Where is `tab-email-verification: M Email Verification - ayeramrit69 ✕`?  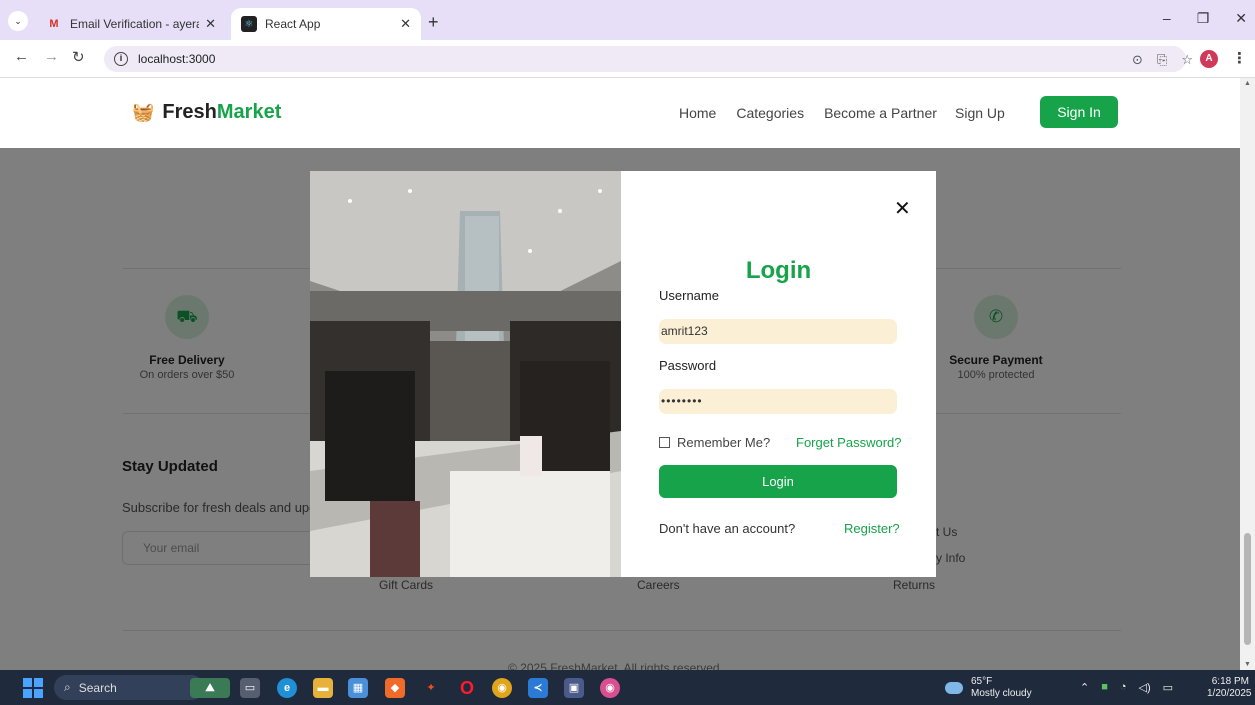
tab-email-verification: M Email Verification - ayeramrit69 ✕ is located at coordinates (131, 24).